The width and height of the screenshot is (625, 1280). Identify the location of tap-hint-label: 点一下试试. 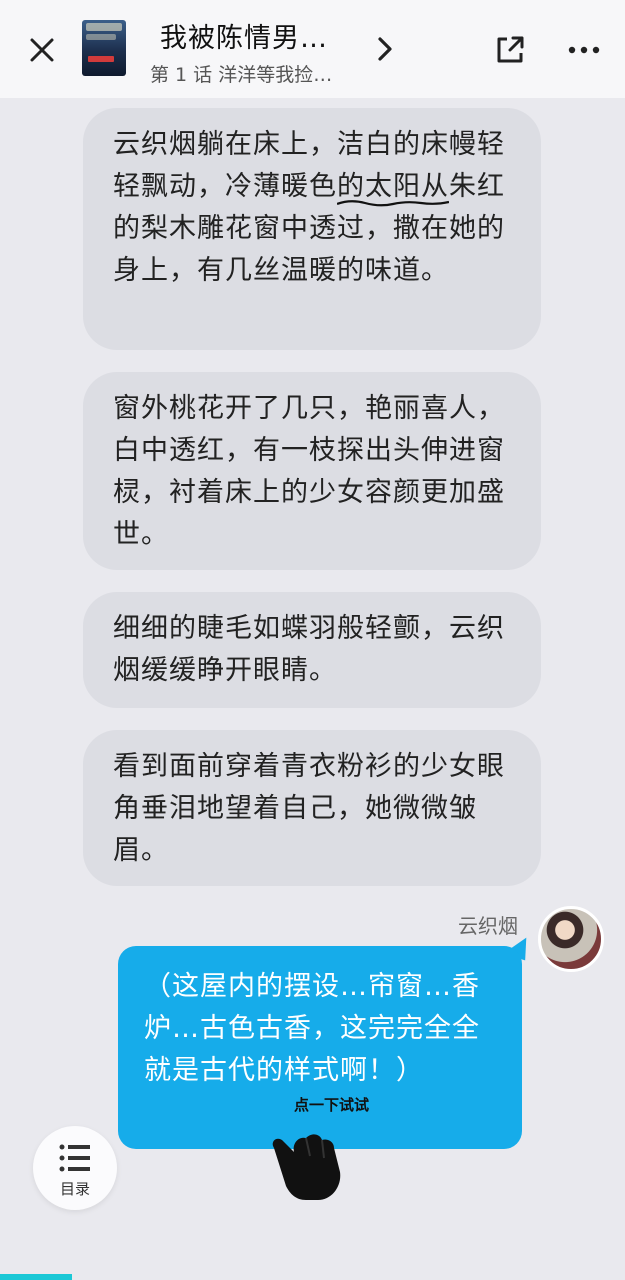
(332, 1105).